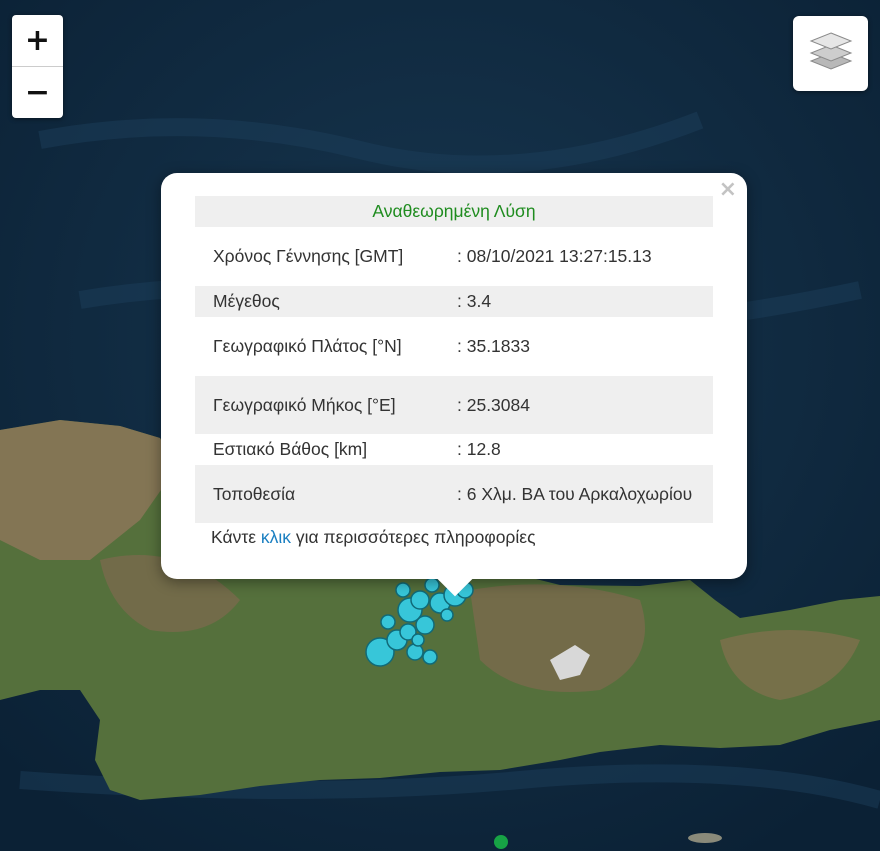 The image size is (880, 851). I want to click on row-label: Γεωγραφικό Πλάτος [°N], so click(307, 346).